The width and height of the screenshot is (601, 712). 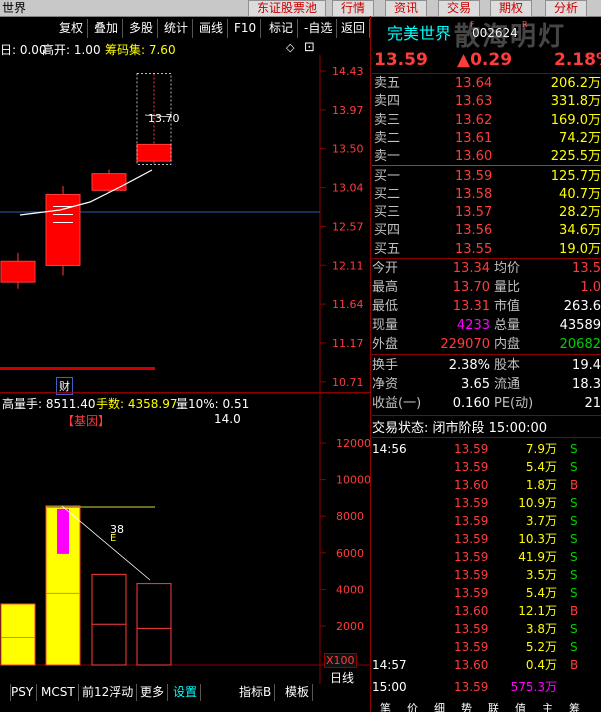 I want to click on tick-volume: 3.7万, so click(x=541, y=521).